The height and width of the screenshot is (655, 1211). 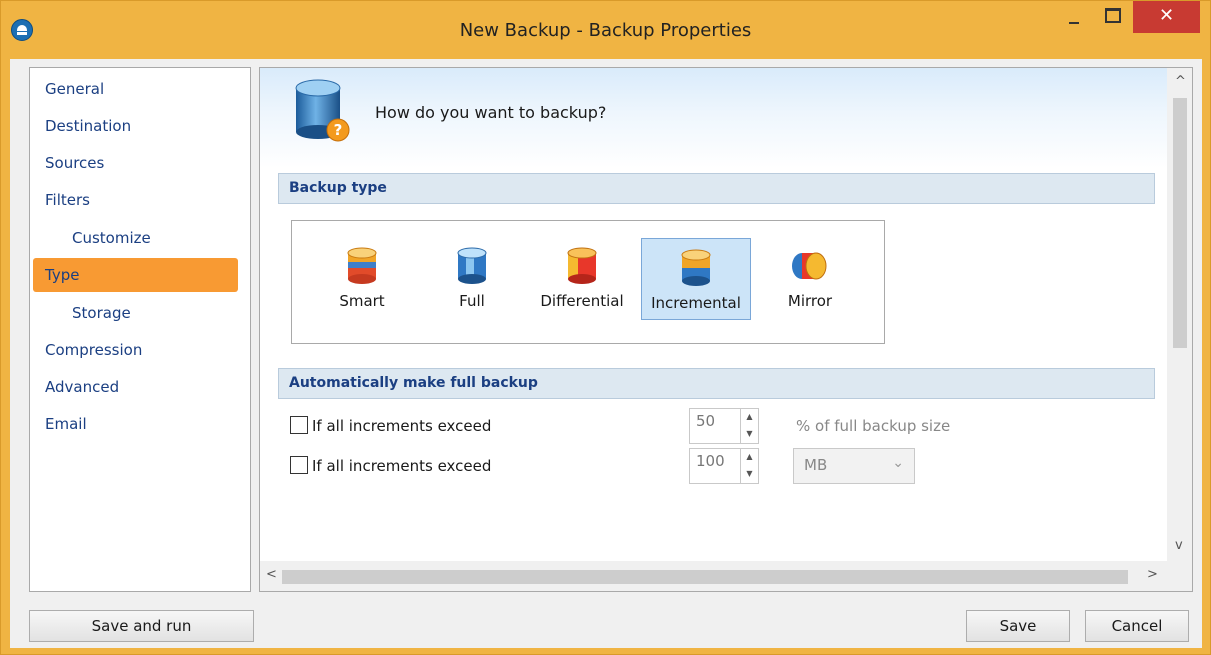 I want to click on percent-stepper: 50 ▲ ▼, so click(x=724, y=426).